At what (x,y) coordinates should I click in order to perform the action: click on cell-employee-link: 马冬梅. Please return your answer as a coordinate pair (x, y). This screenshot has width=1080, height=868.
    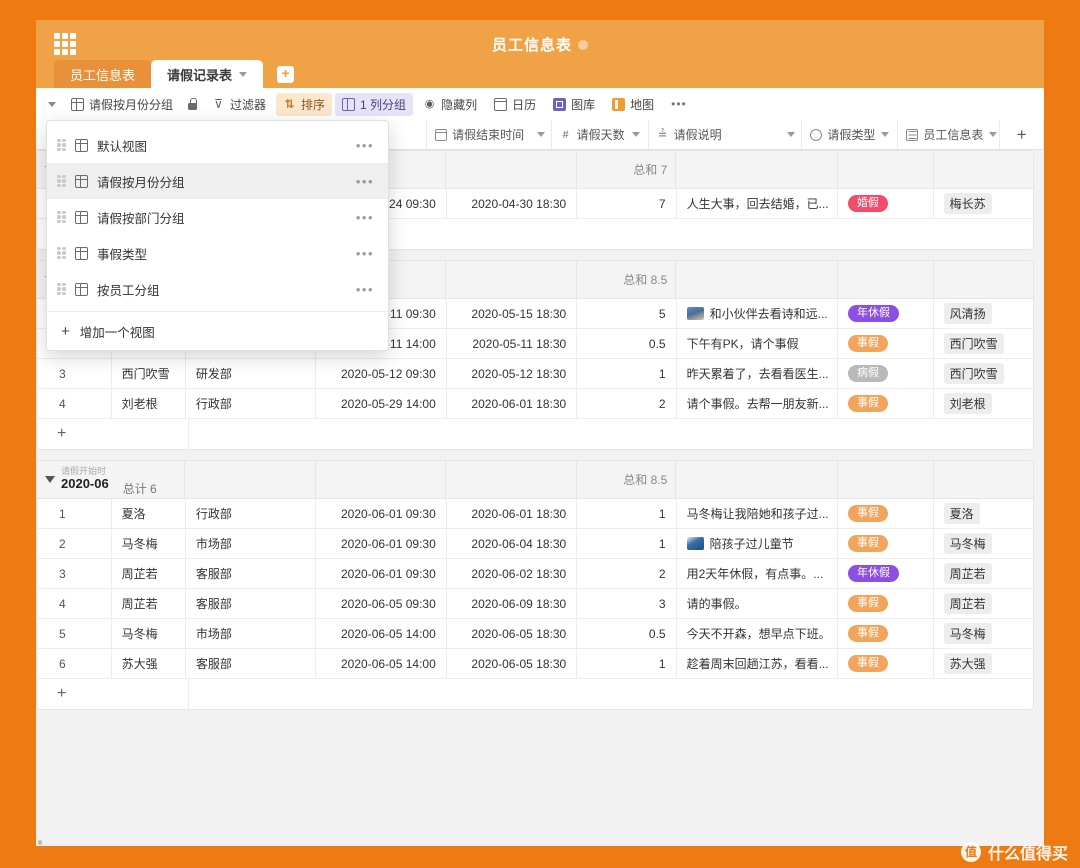
    Looking at the image, I should click on (983, 633).